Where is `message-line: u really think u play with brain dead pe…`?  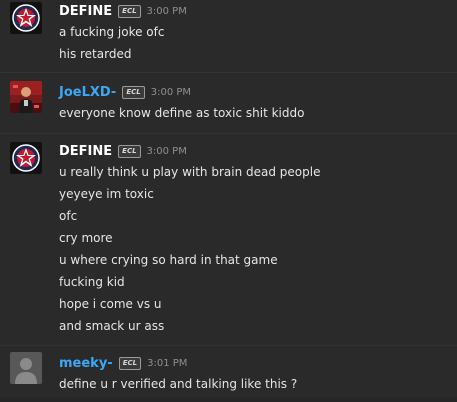 message-line: u really think u play with brain dead pe… is located at coordinates (190, 172).